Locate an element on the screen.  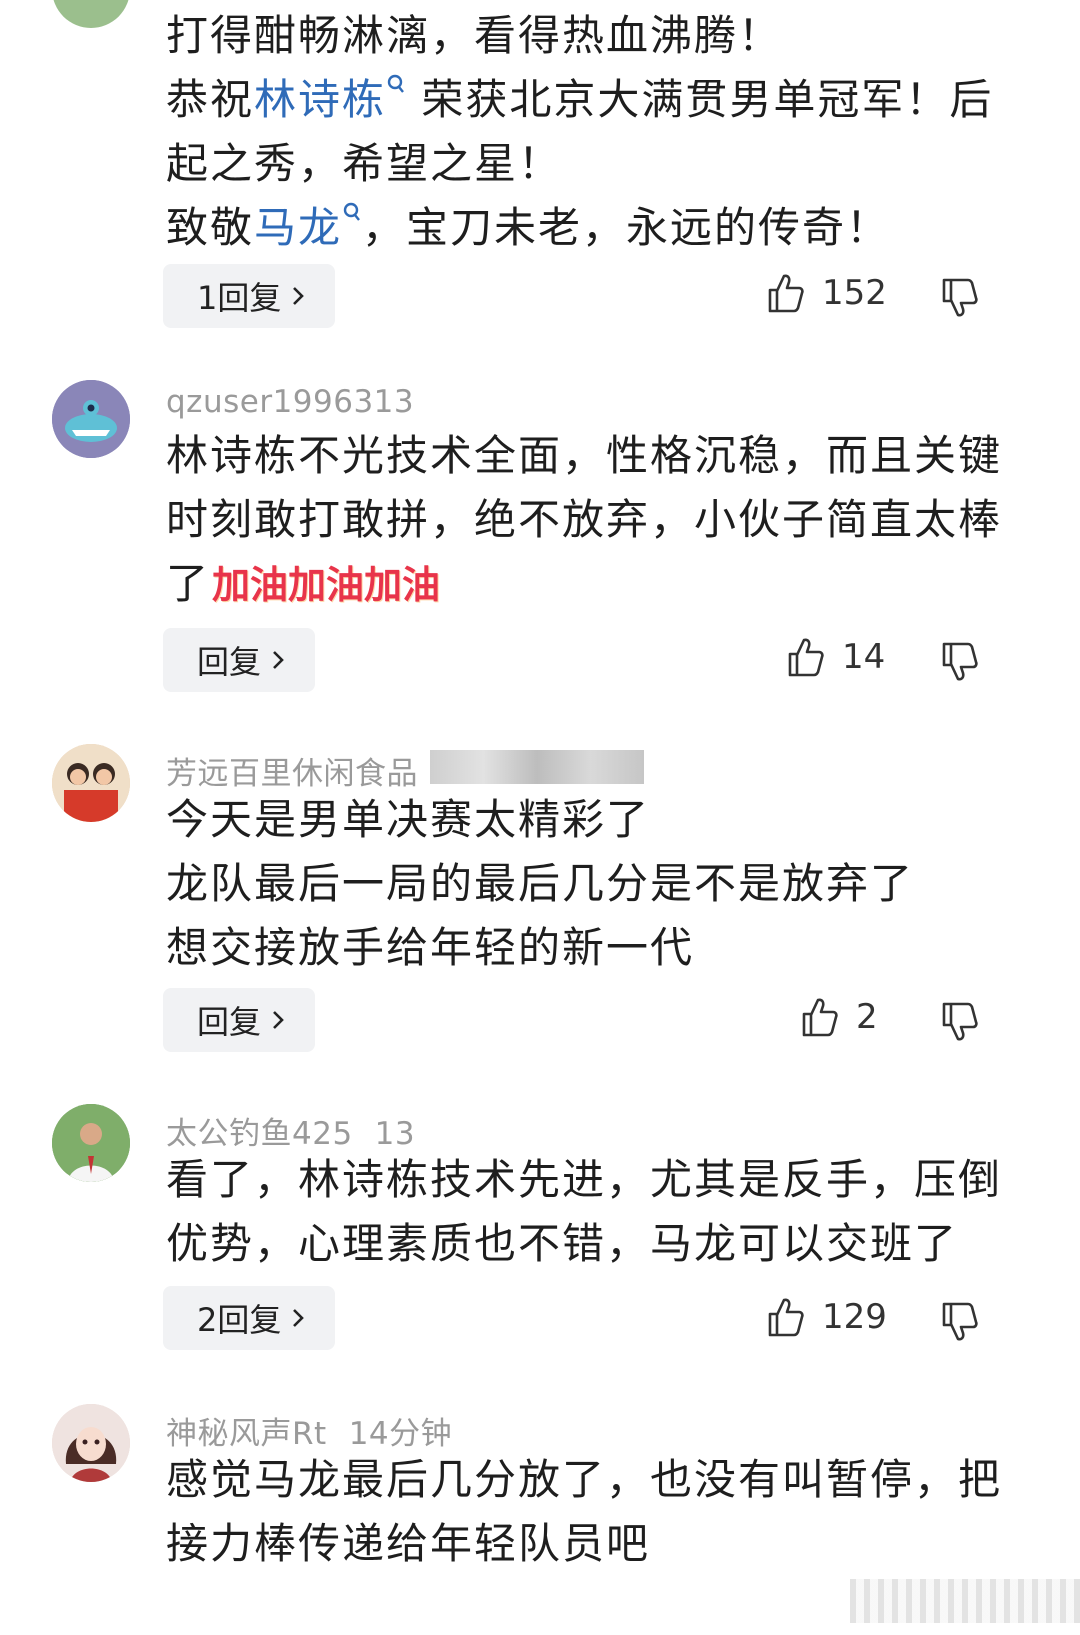
redacted-region is located at coordinates (537, 767).